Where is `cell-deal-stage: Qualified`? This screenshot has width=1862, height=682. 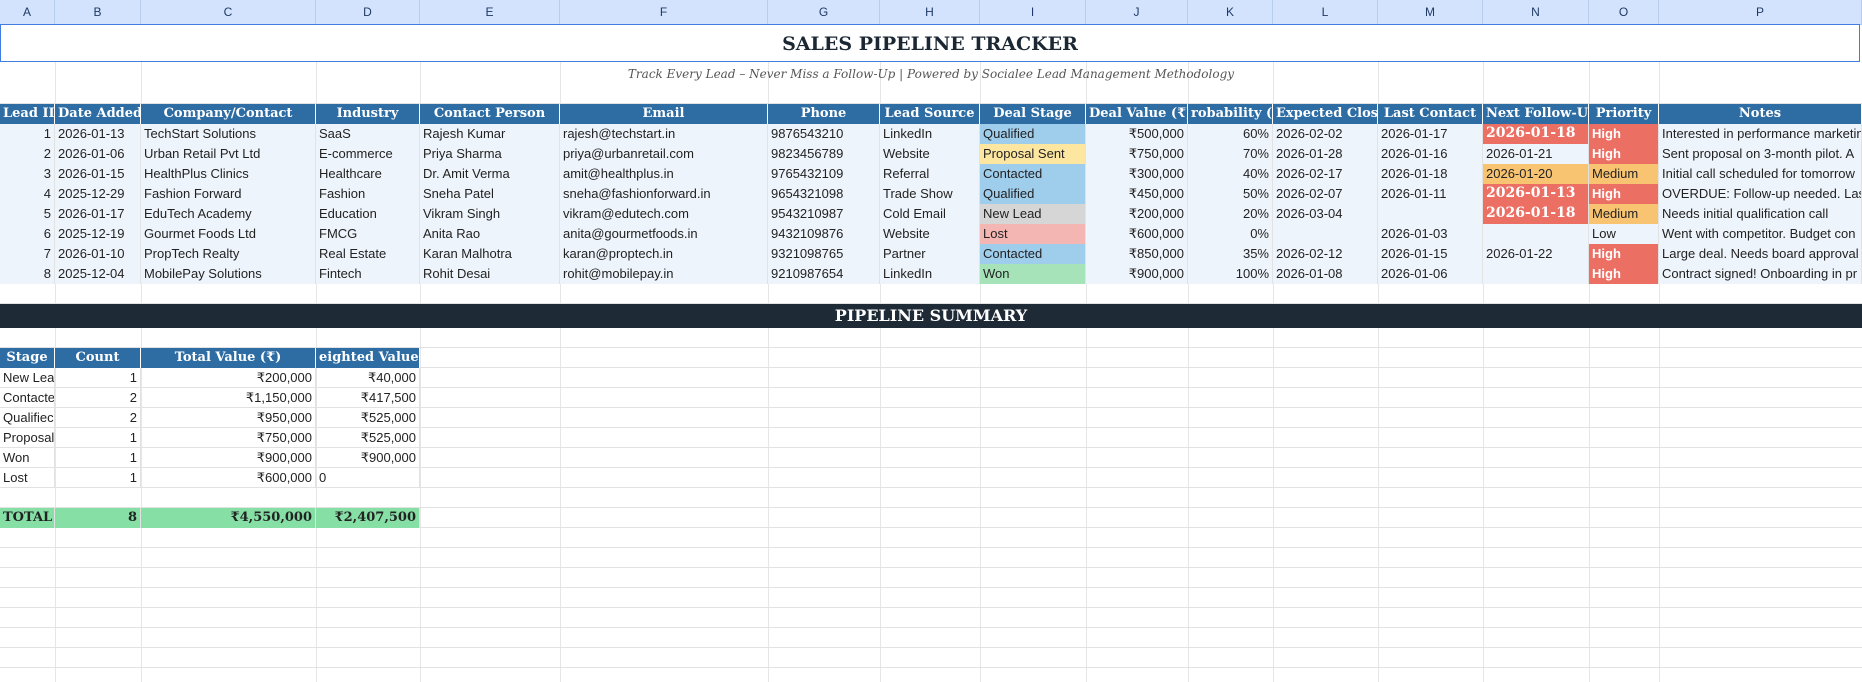 cell-deal-stage: Qualified is located at coordinates (1033, 194).